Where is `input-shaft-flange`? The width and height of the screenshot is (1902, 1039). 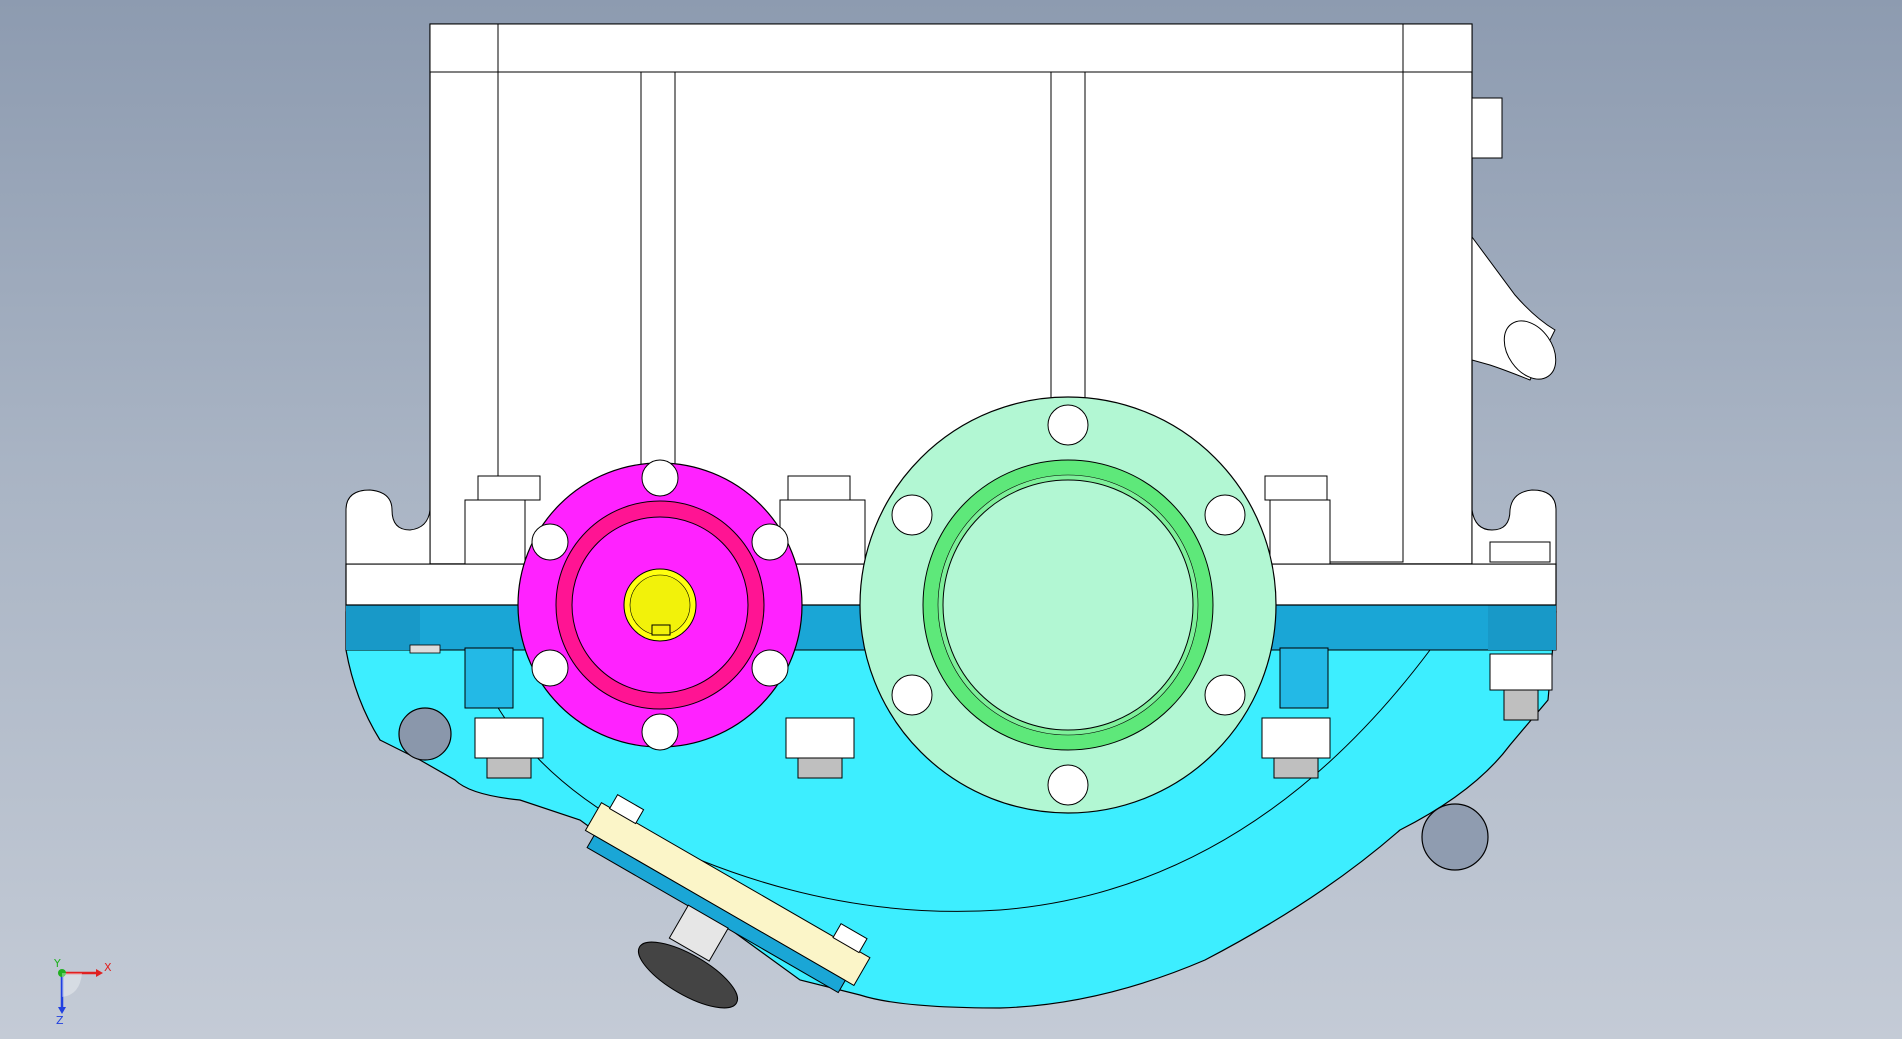 input-shaft-flange is located at coordinates (660, 605).